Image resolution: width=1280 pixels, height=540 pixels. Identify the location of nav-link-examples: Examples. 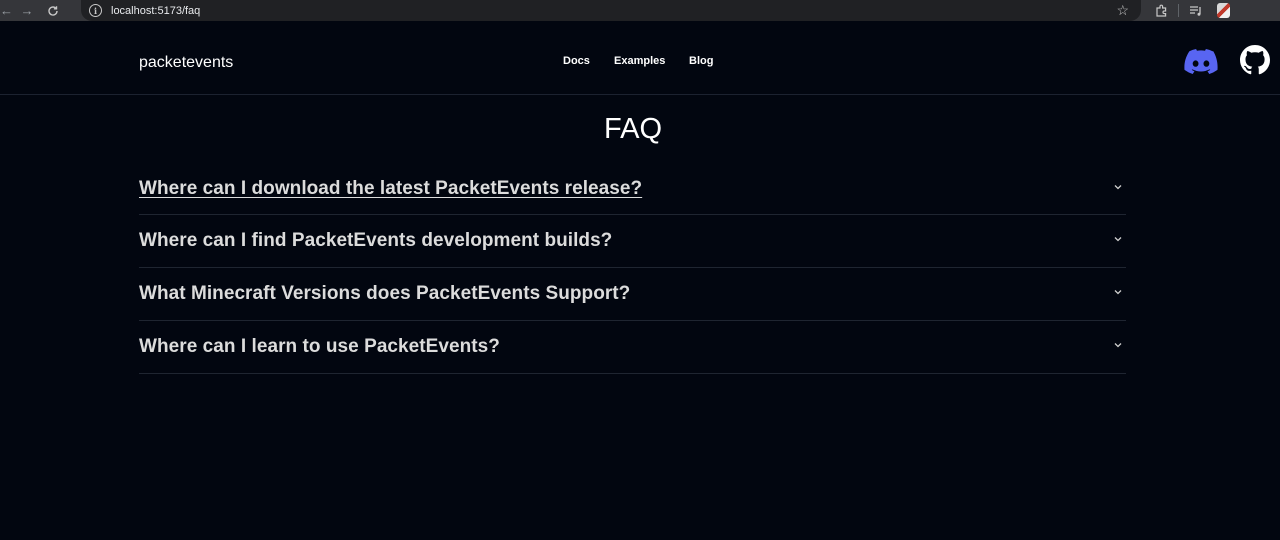
(639, 61).